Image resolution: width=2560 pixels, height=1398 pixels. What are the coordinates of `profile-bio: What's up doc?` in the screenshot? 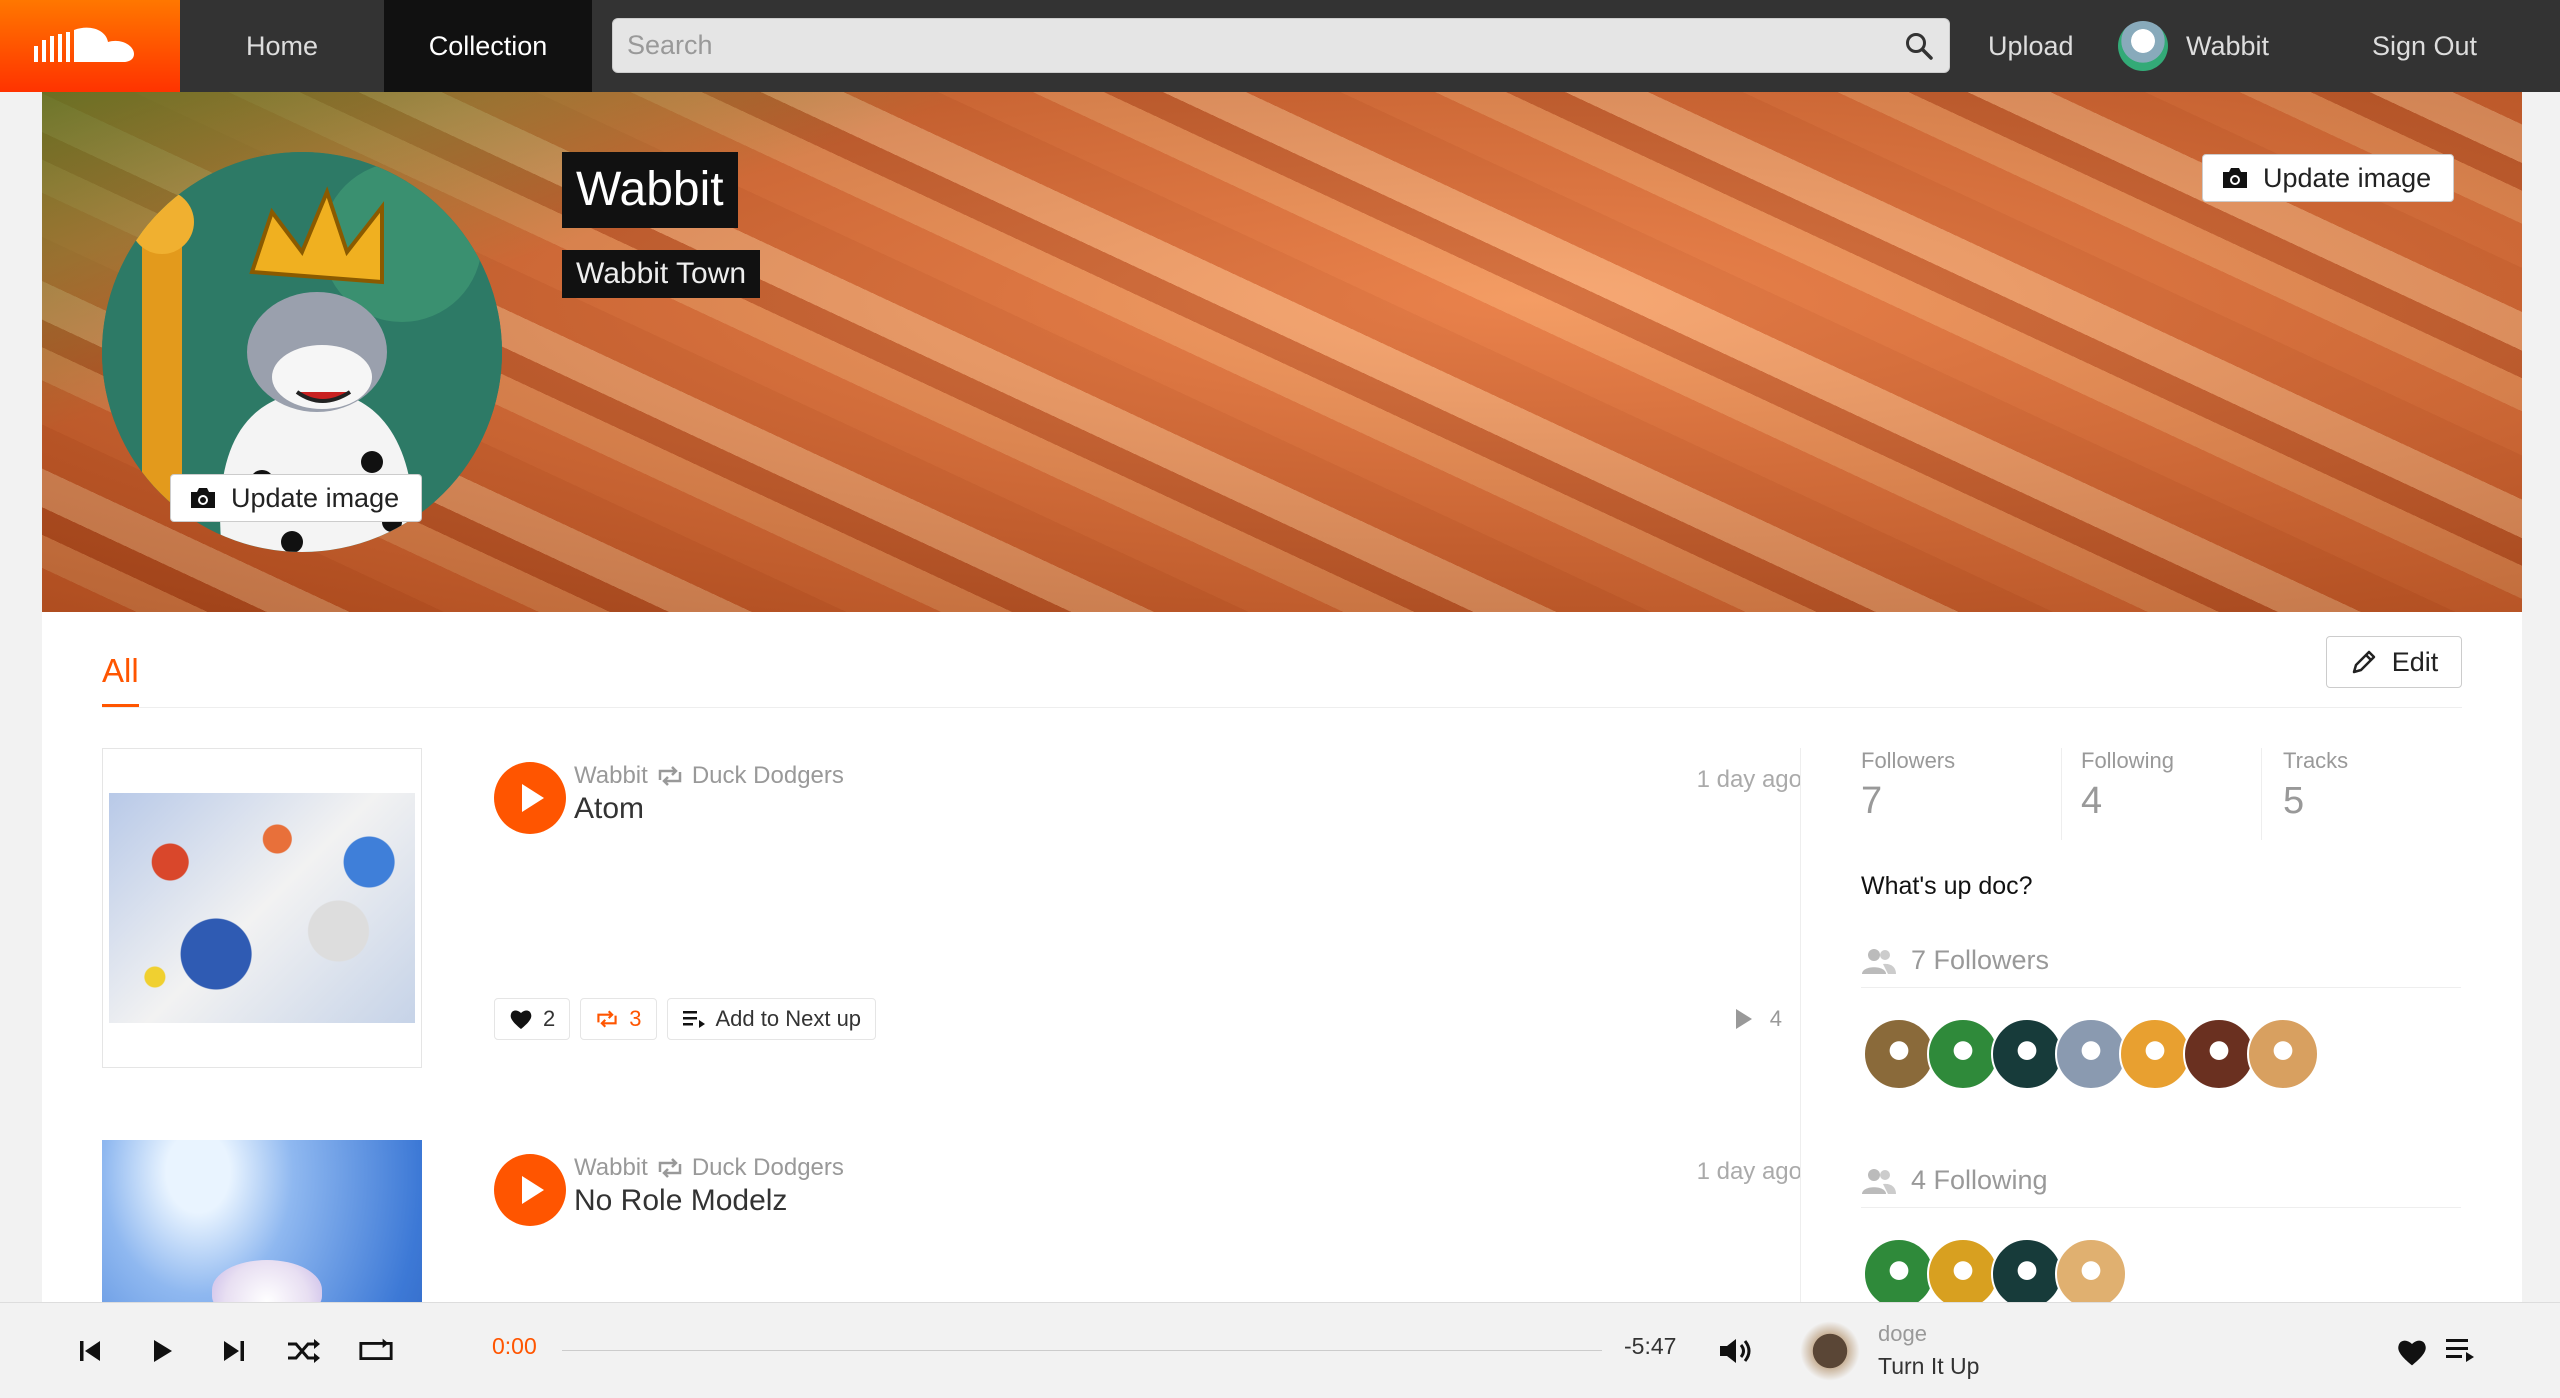 It's located at (1947, 886).